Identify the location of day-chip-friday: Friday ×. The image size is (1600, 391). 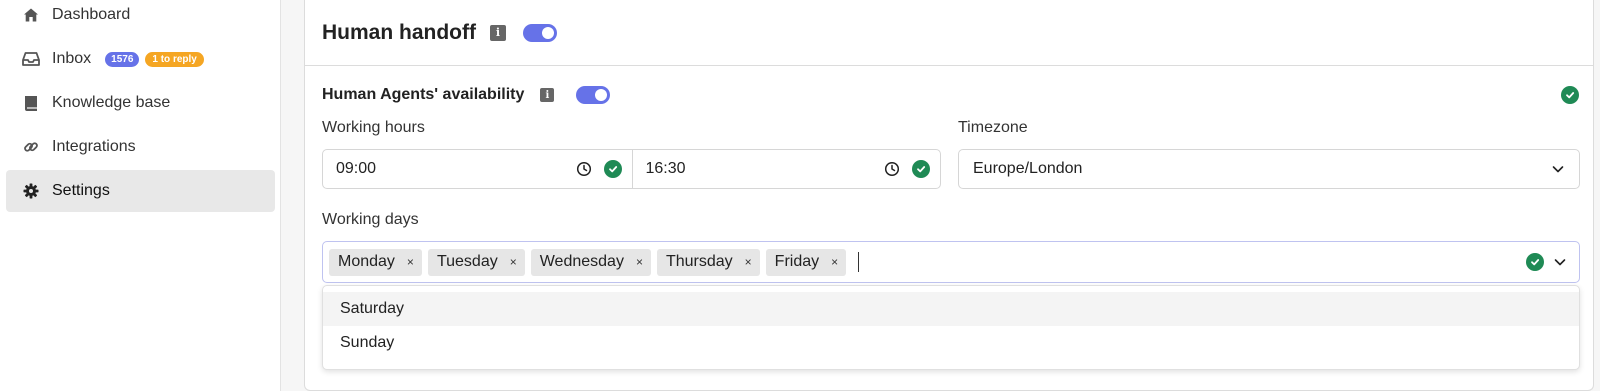
(806, 262).